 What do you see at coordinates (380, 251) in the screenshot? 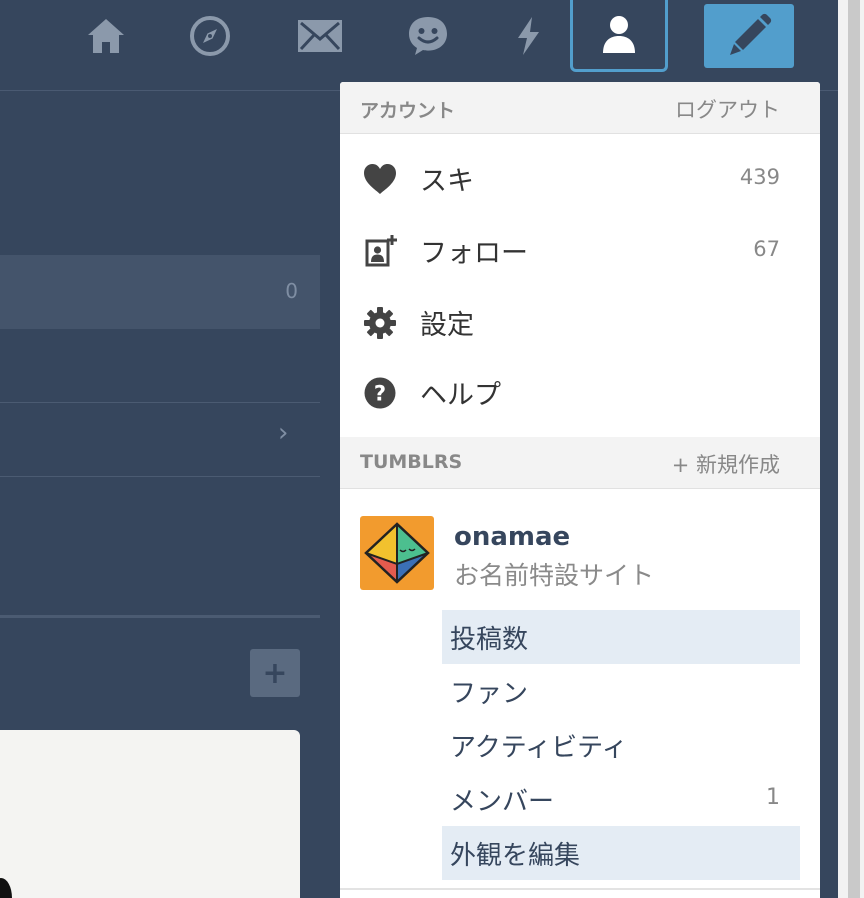
I see `follow-icon` at bounding box center [380, 251].